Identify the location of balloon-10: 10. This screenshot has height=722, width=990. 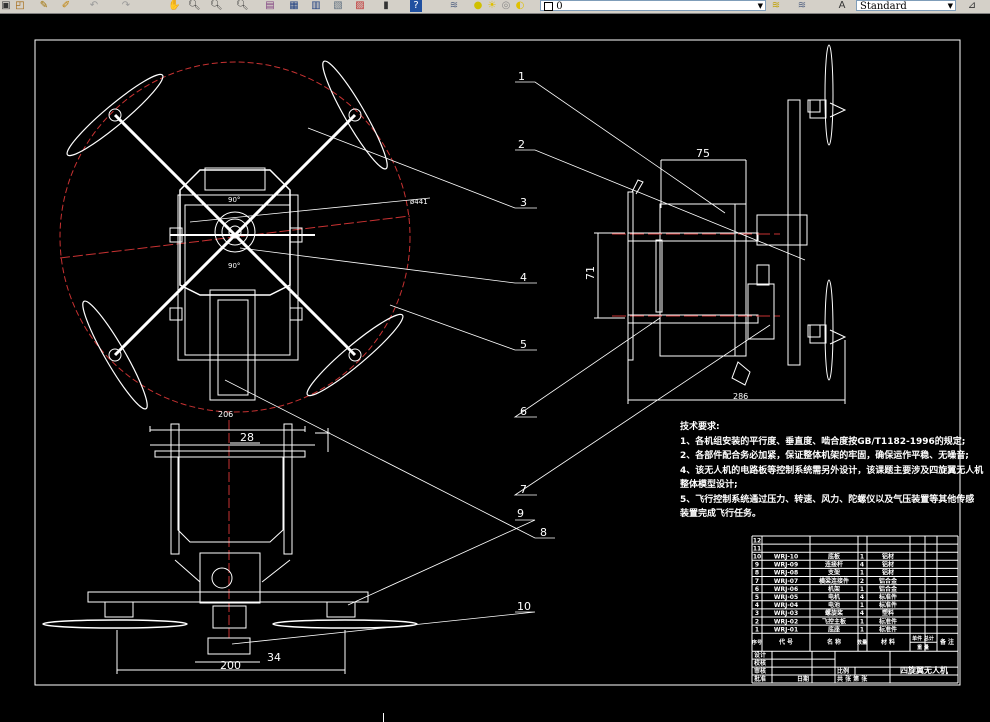
(524, 606).